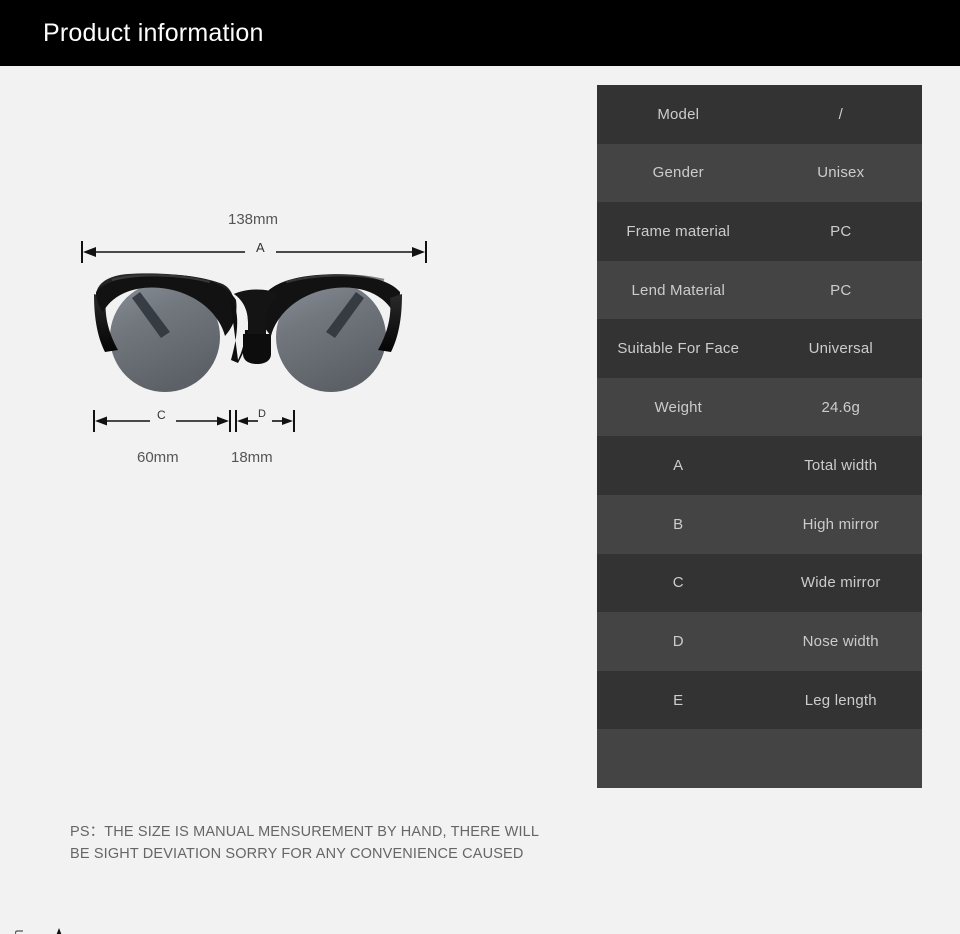  I want to click on dimension-c-letter: C, so click(161, 415).